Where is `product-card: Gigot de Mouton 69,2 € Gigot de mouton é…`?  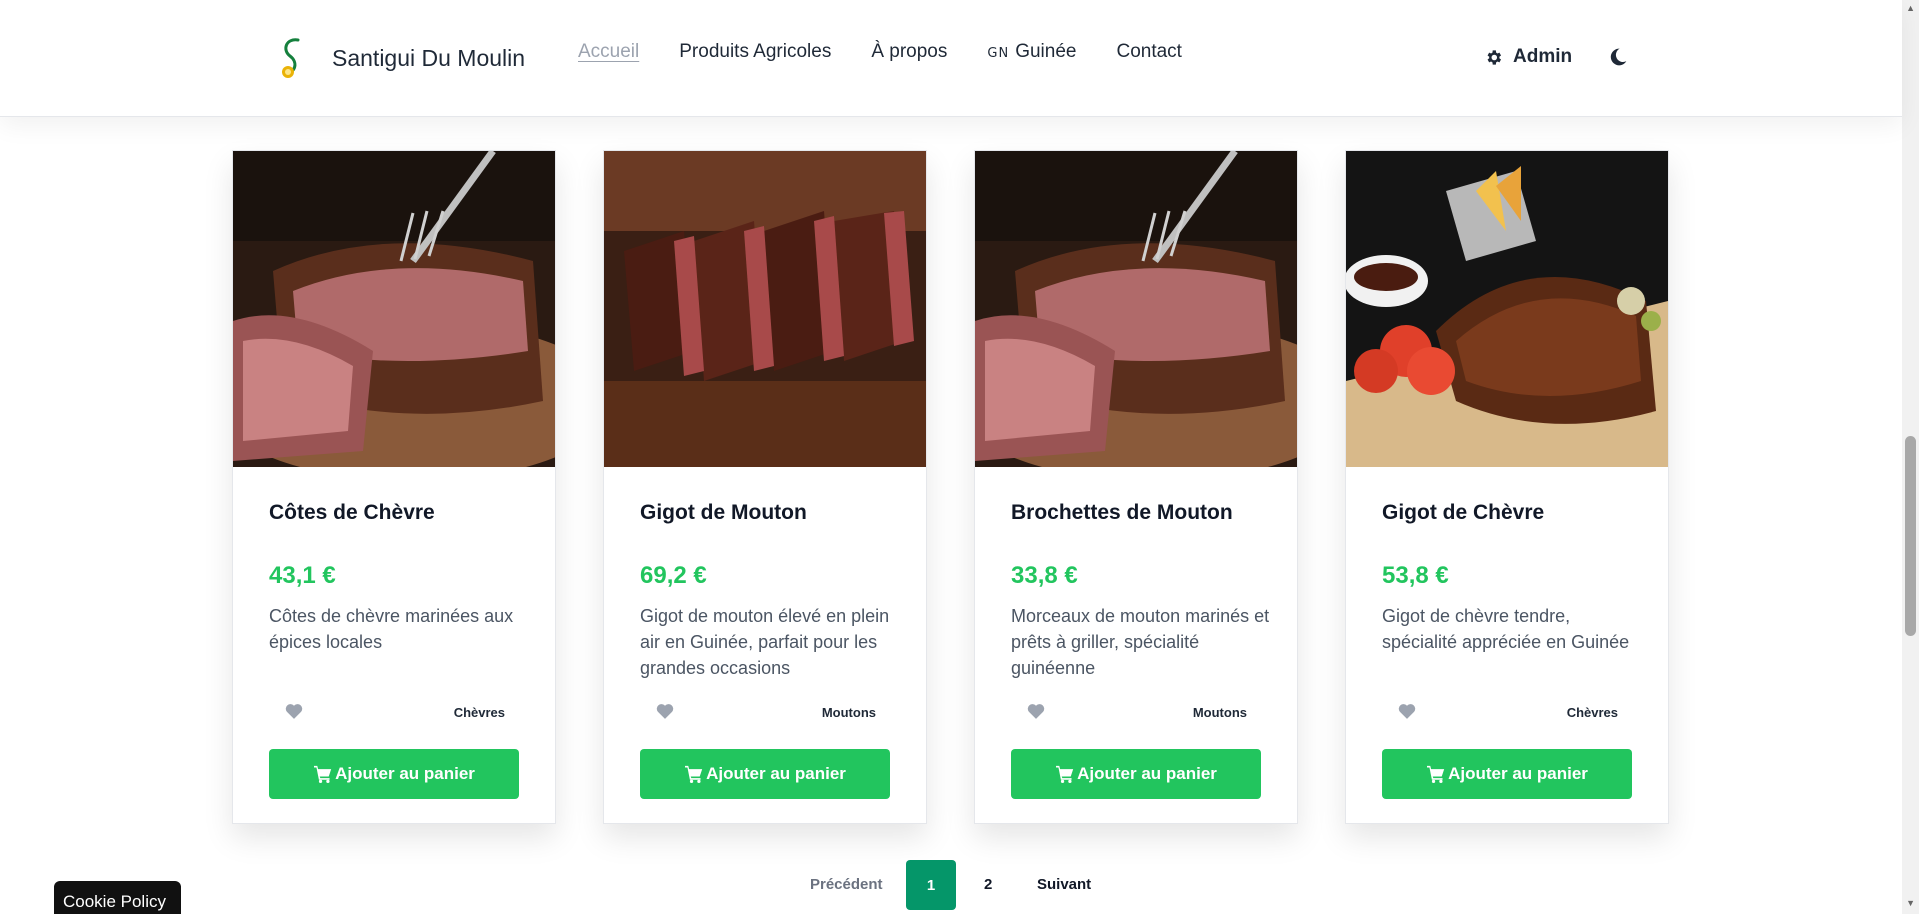 product-card: Gigot de Mouton 69,2 € Gigot de mouton é… is located at coordinates (765, 487).